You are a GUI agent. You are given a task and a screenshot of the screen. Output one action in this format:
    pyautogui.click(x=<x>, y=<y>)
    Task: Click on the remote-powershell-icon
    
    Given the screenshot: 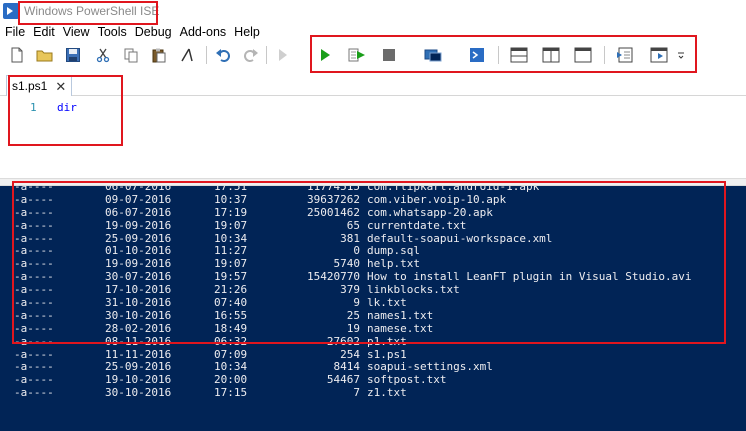 What is the action you would take?
    pyautogui.click(x=433, y=55)
    